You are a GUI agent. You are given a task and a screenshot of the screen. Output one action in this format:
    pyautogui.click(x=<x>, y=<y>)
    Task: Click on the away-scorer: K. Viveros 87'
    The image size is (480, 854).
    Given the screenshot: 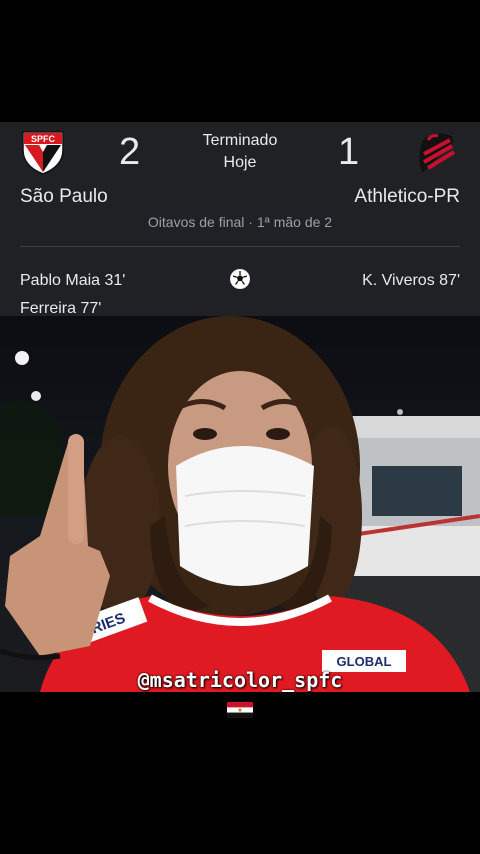 What is the action you would take?
    pyautogui.click(x=411, y=280)
    